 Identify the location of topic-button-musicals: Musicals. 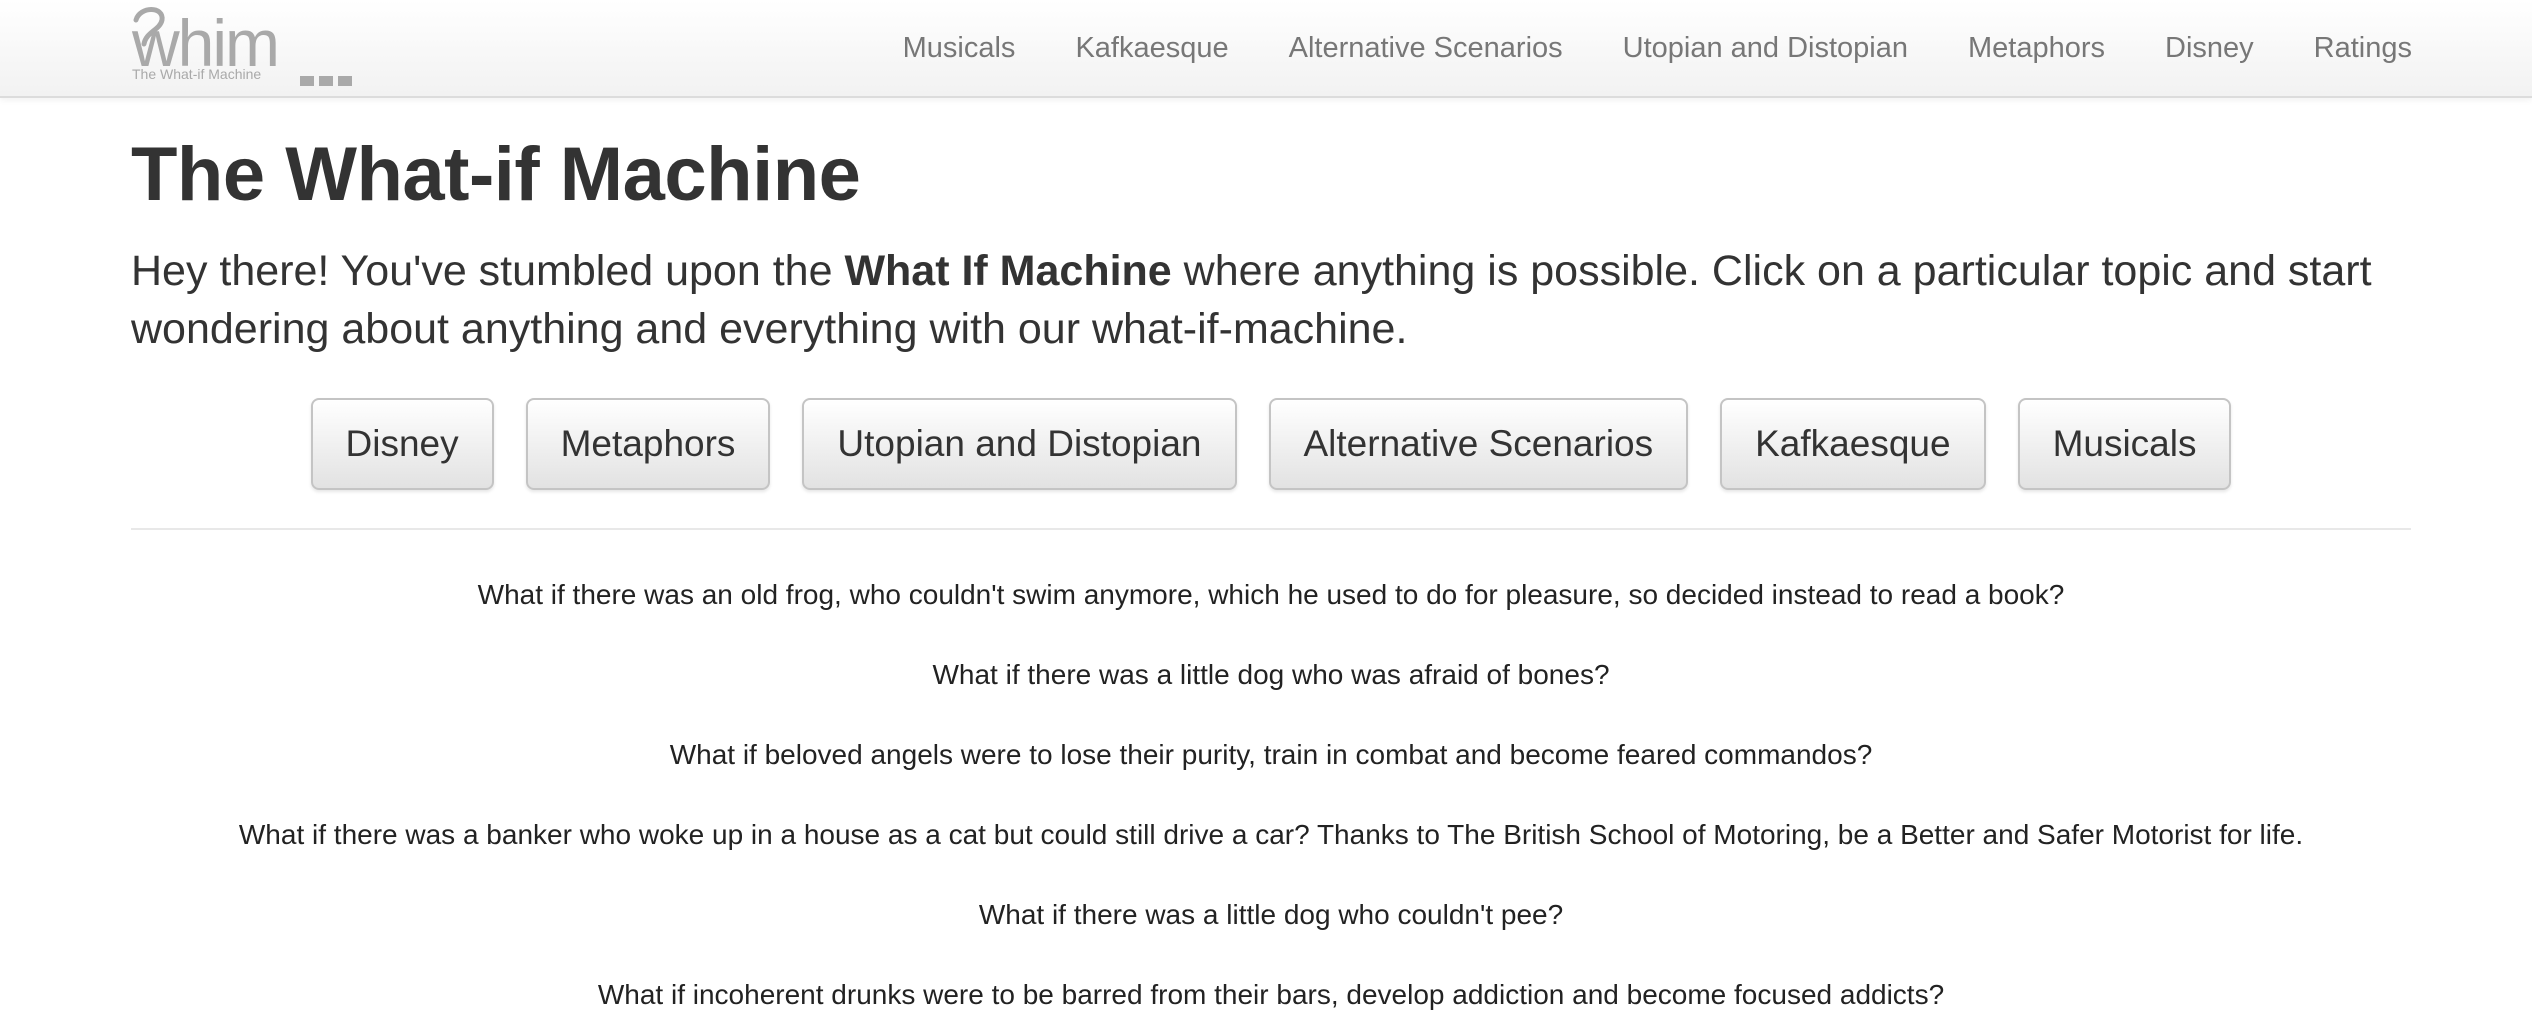
(2124, 444).